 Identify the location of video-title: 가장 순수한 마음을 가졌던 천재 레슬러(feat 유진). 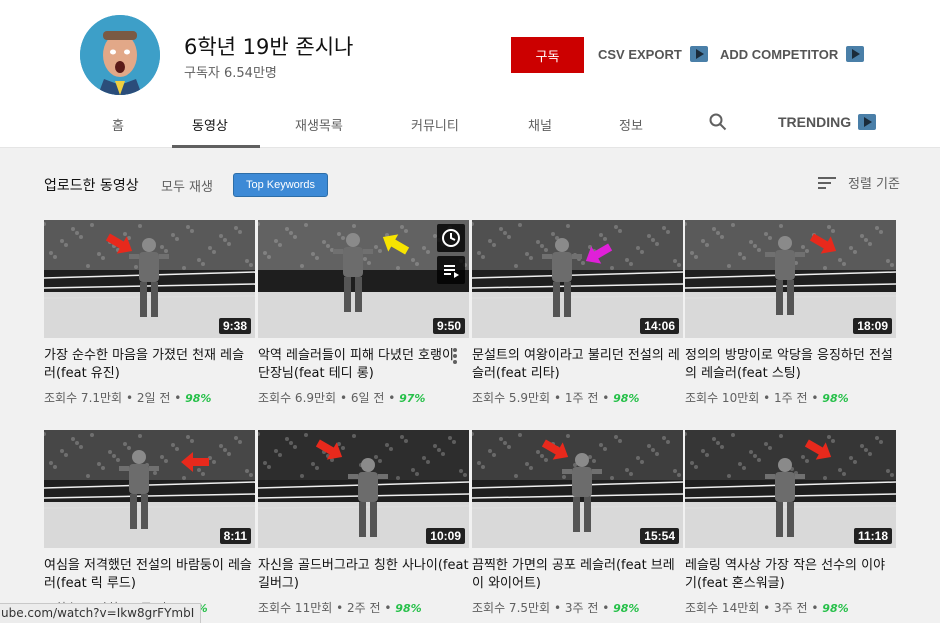
(149, 365).